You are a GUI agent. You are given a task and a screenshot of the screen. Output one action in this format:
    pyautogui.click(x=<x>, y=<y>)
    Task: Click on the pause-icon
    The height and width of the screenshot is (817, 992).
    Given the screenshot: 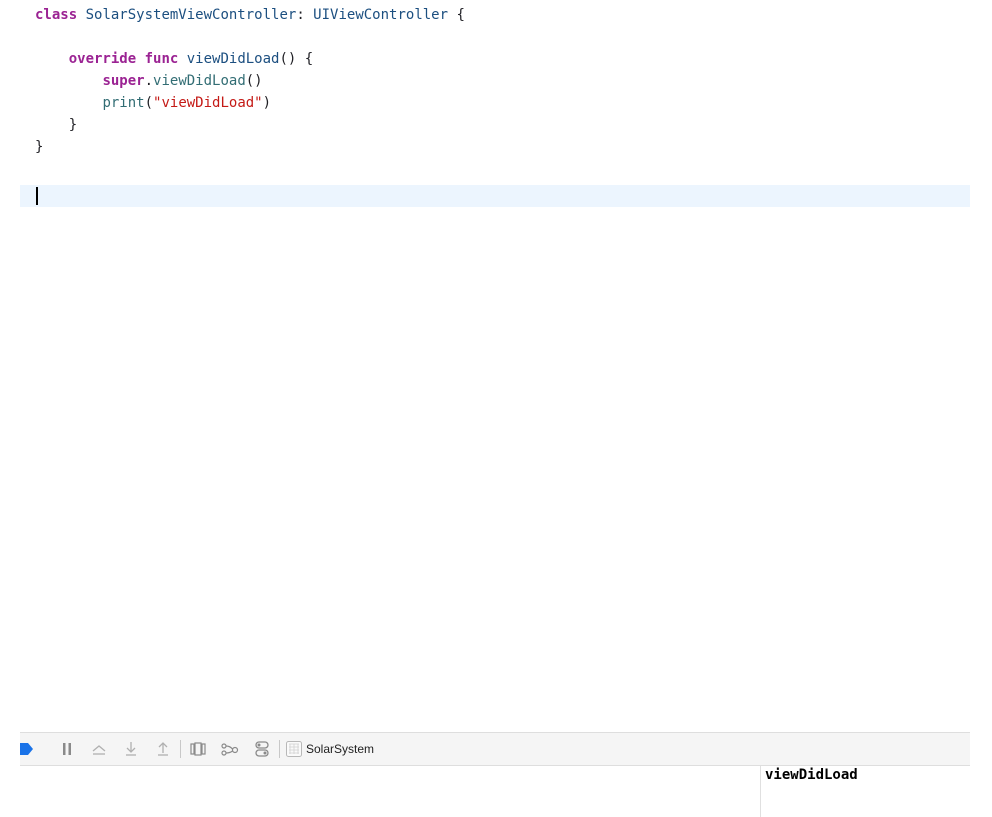 What is the action you would take?
    pyautogui.click(x=67, y=749)
    